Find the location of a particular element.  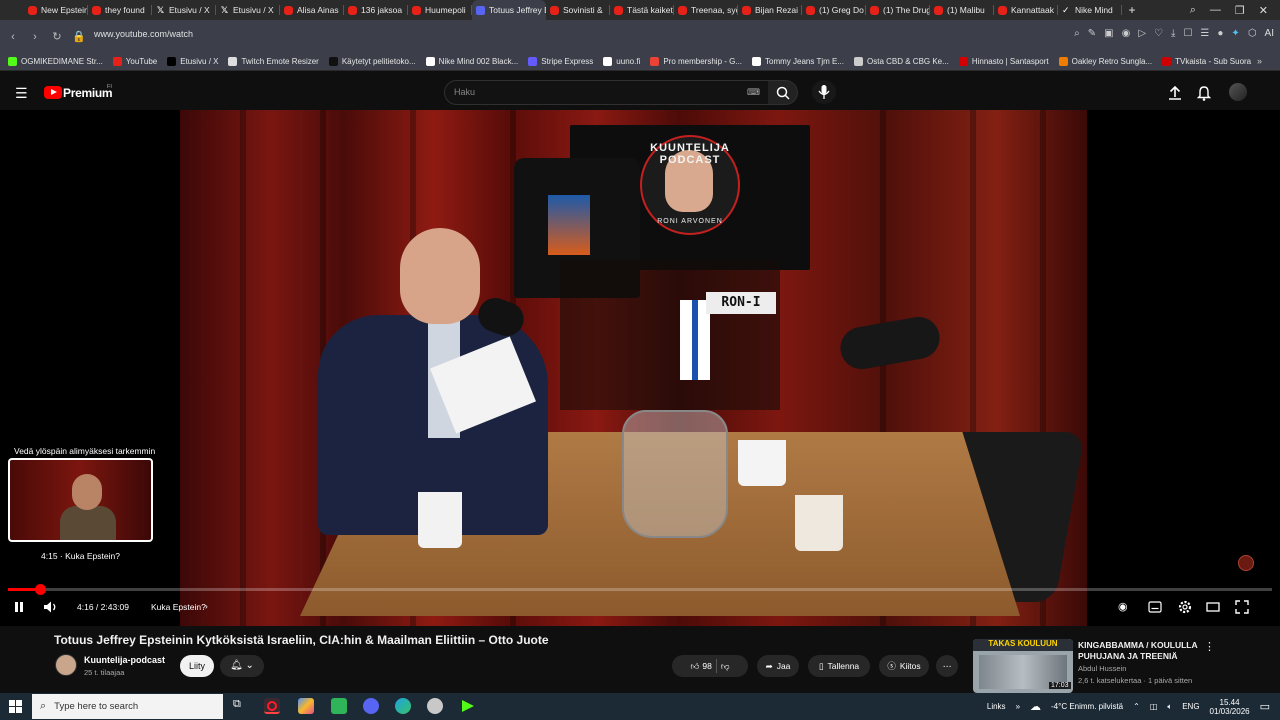

browser-tab: Huumepoli is located at coordinates (440, 10).